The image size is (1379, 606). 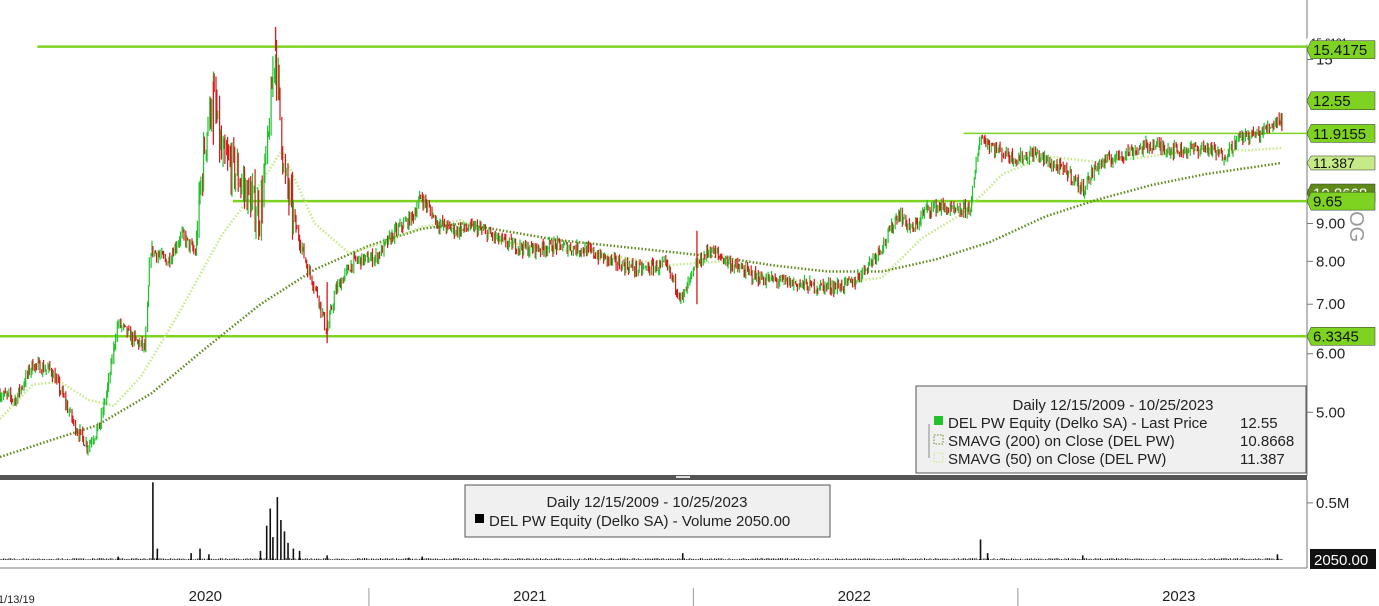 What do you see at coordinates (1267, 441) in the screenshot?
I see `legend-value-sma200: 10.8668` at bounding box center [1267, 441].